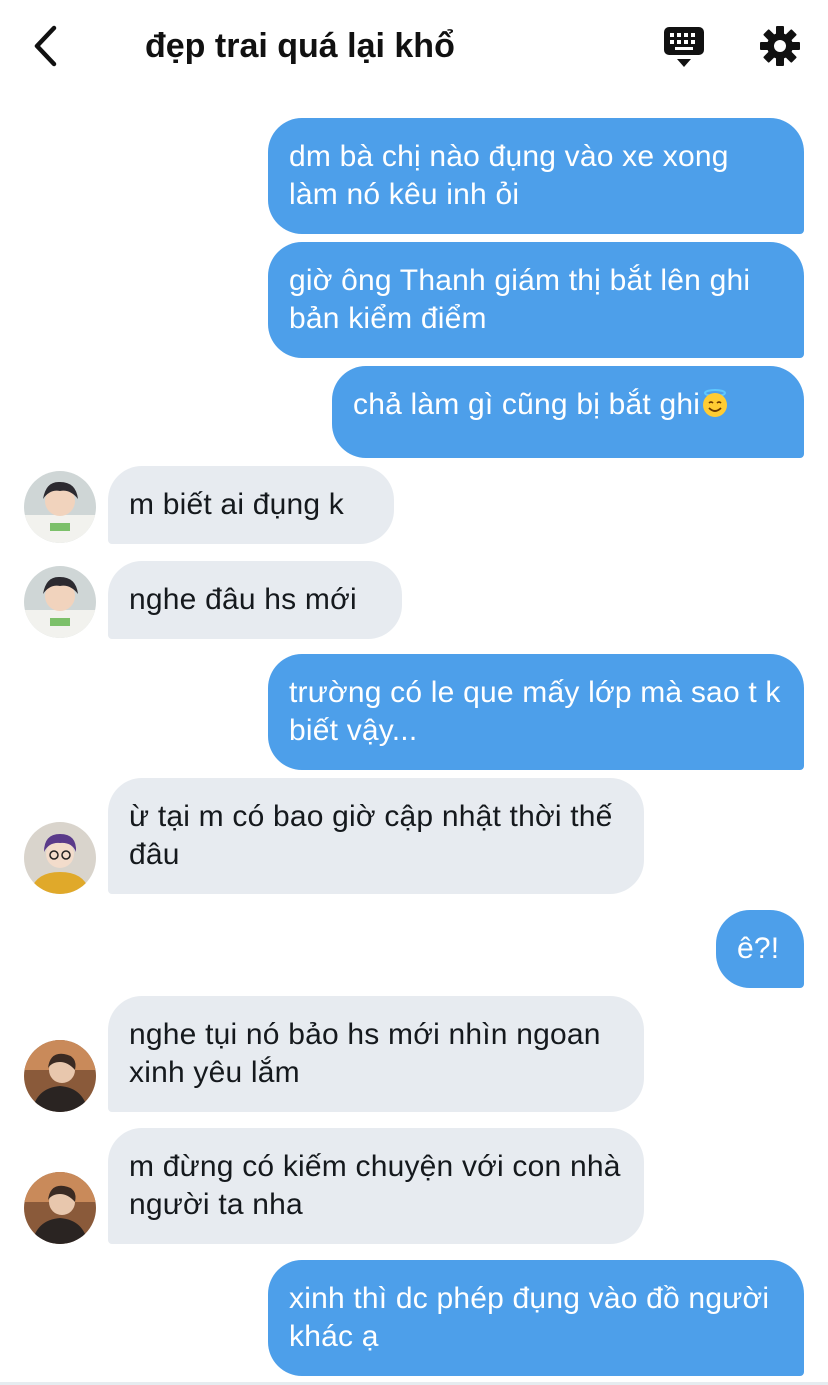 The width and height of the screenshot is (828, 1385). Describe the element at coordinates (236, 504) in the screenshot. I see `message-text: m biết ai đụng k` at that location.